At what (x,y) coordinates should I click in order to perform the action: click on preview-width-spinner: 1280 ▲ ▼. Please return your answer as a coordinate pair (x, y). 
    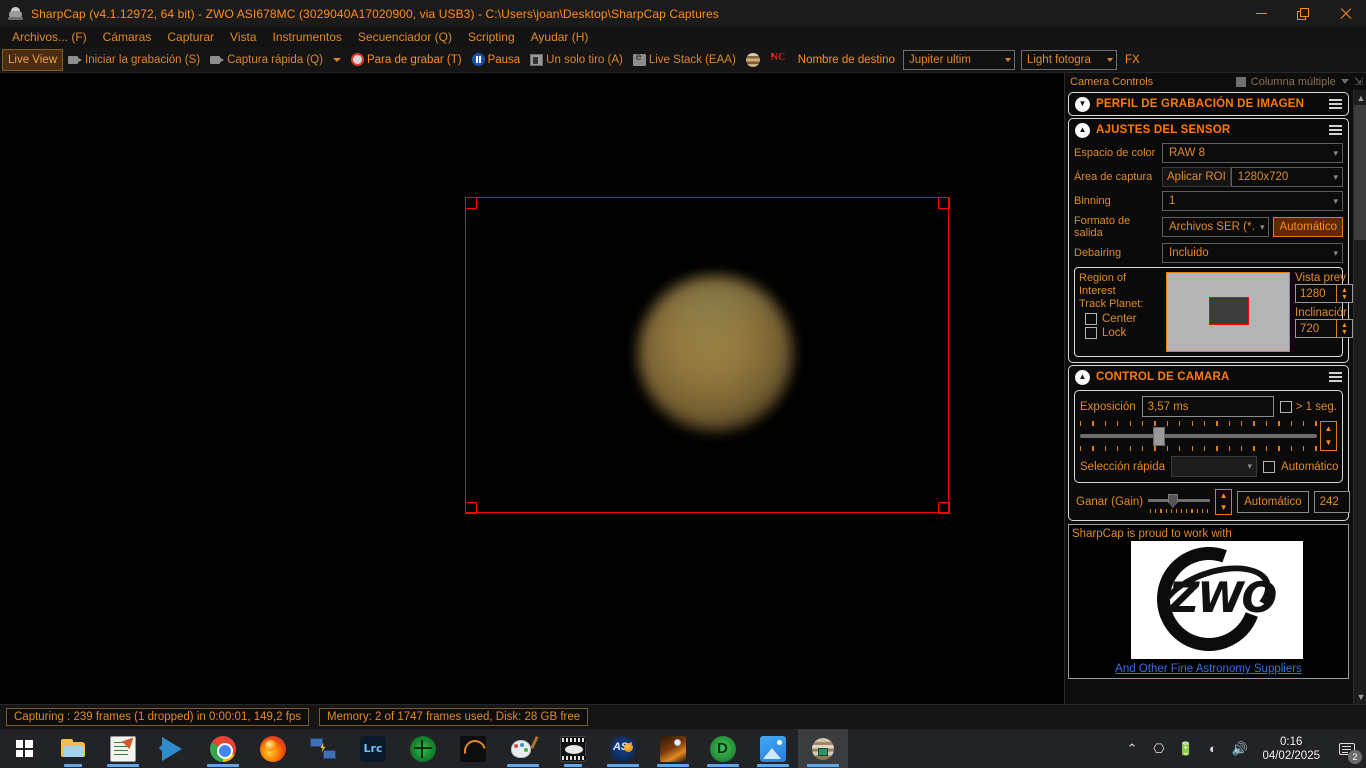
    Looking at the image, I should click on (1324, 293).